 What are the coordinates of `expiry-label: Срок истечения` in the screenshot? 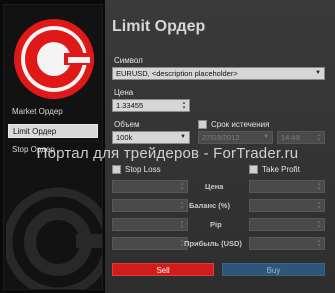 It's located at (240, 124).